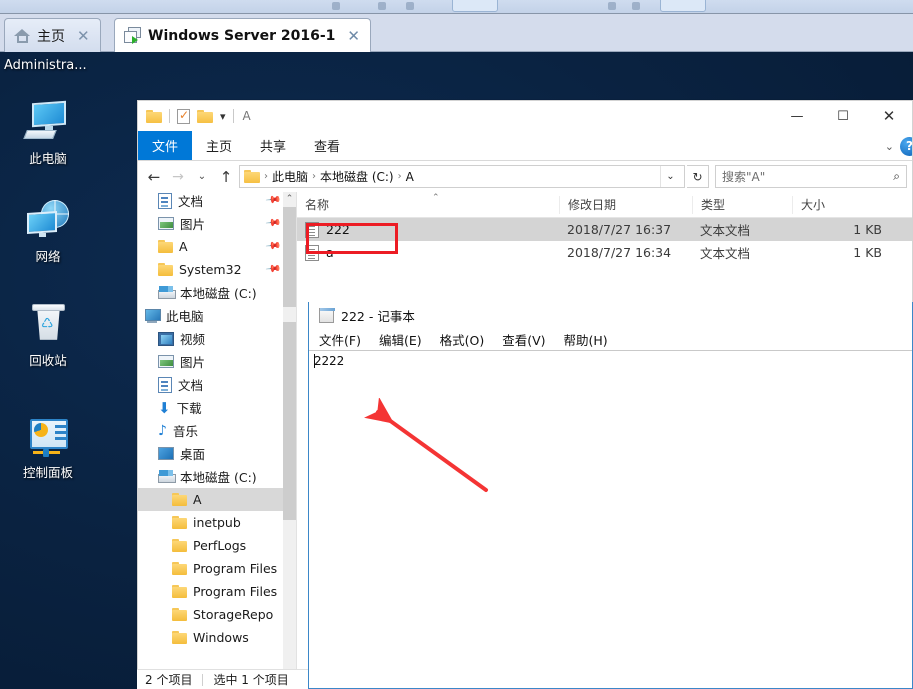  I want to click on menu-view: 查看(V), so click(523, 339).